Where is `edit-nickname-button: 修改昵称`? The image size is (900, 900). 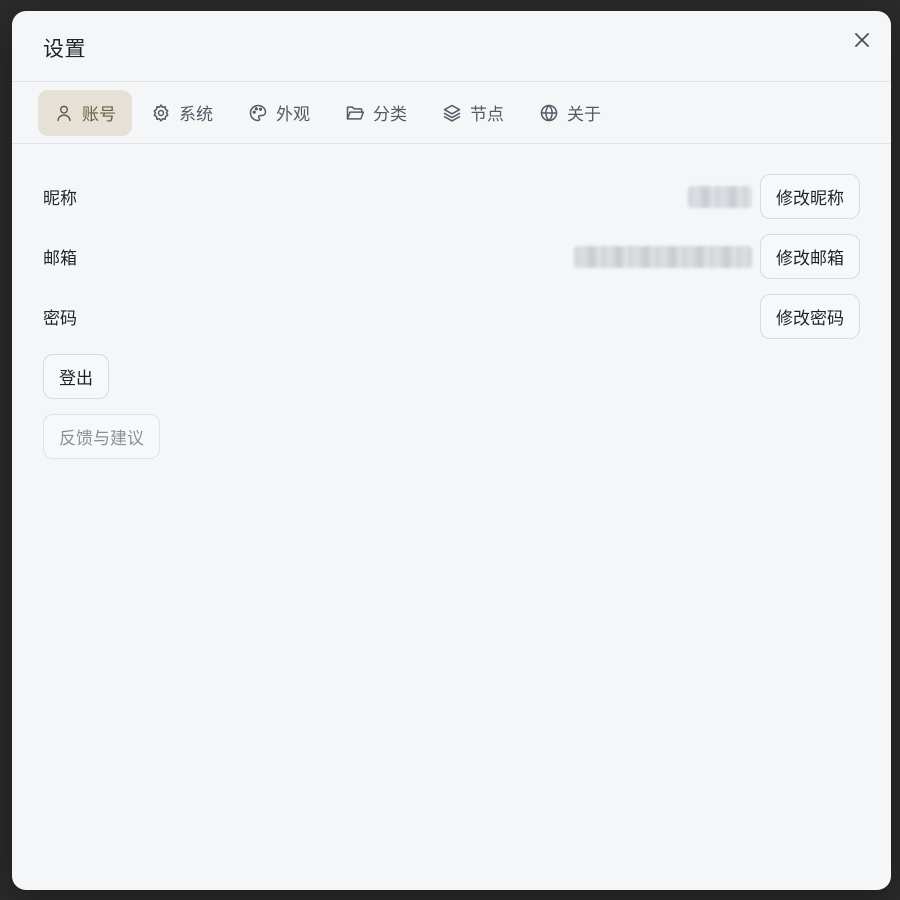 edit-nickname-button: 修改昵称 is located at coordinates (810, 196).